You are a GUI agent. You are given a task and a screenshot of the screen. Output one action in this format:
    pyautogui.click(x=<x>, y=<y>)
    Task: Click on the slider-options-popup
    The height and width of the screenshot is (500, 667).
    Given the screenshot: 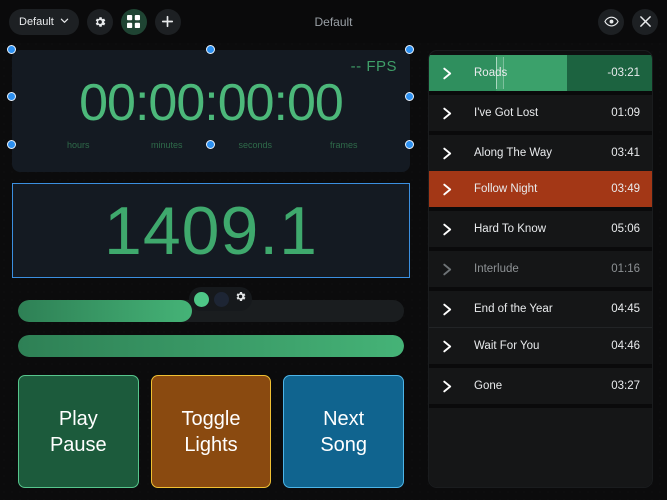 What is the action you would take?
    pyautogui.click(x=220, y=299)
    